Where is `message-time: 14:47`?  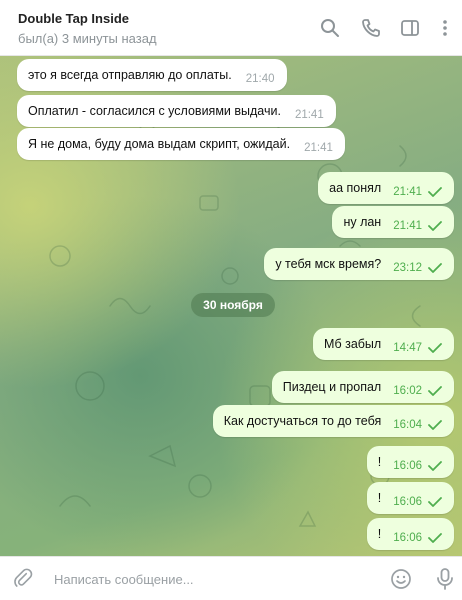
message-time: 14:47 is located at coordinates (407, 348).